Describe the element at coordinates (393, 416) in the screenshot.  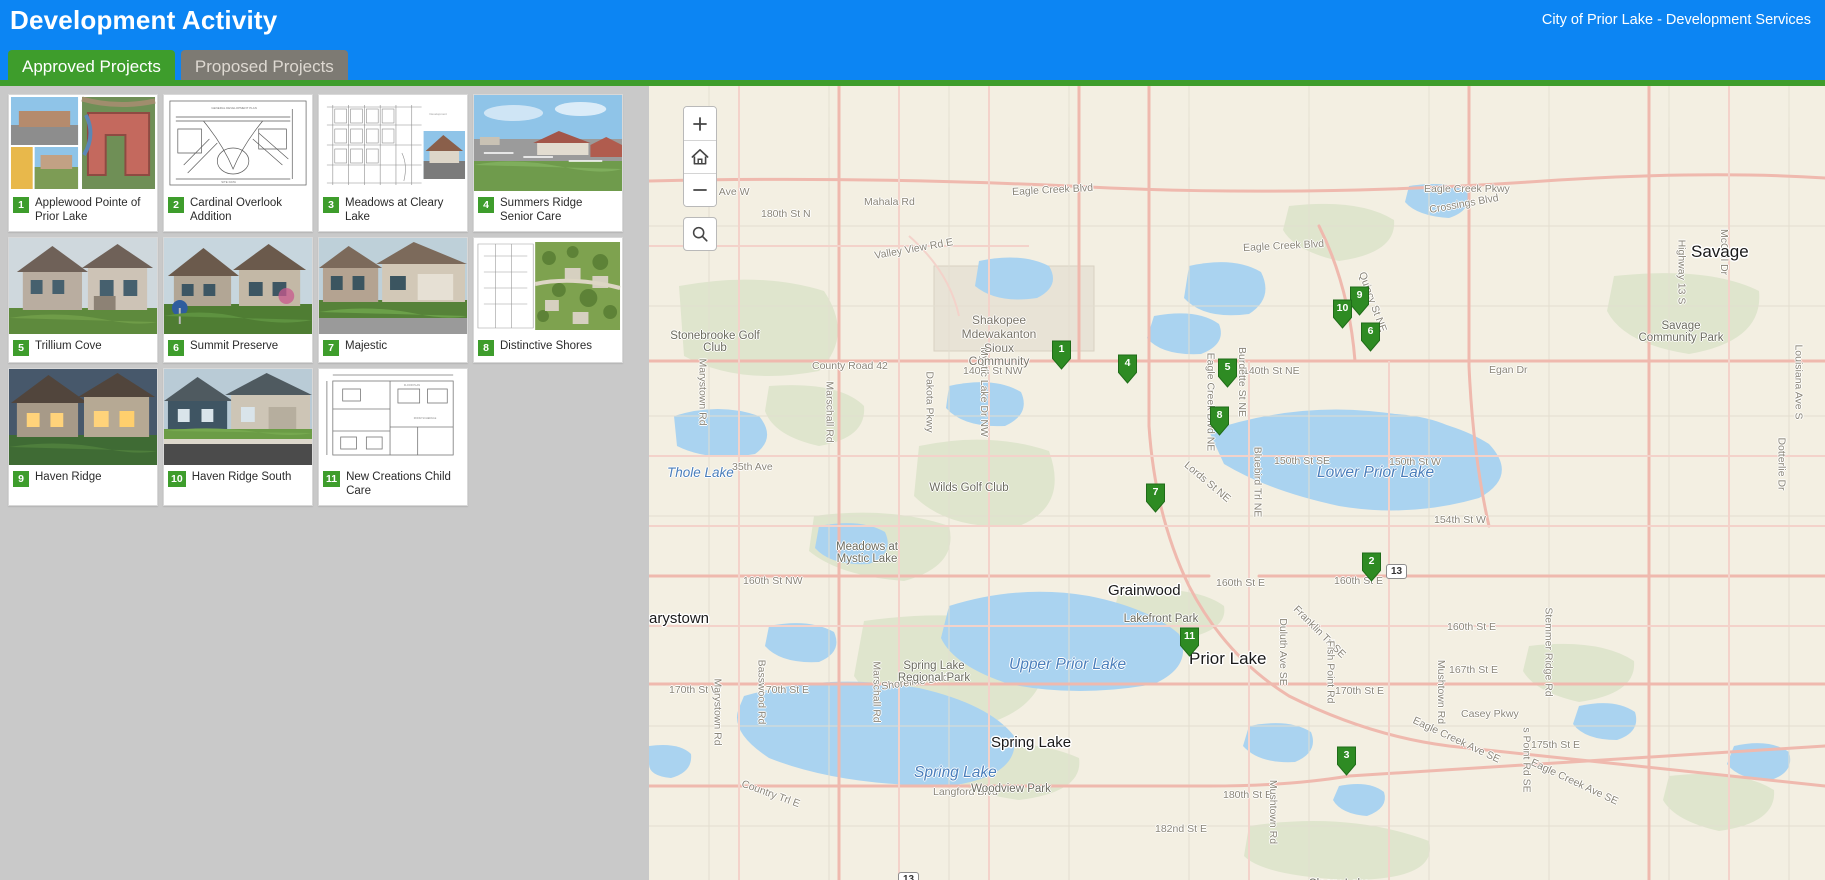
I see `project-thumbnail: FLOOR PLAN ROOM SCHEDULE` at that location.